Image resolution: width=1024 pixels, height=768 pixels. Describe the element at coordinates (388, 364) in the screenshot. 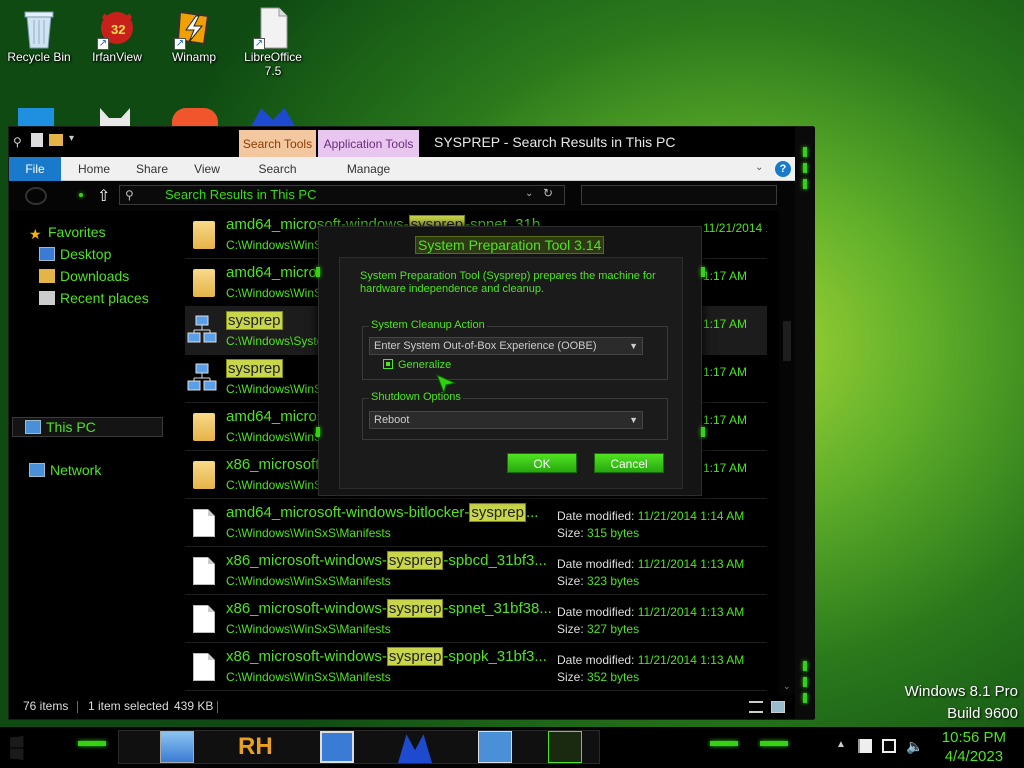

I see `checkbox-checked-icon` at that location.